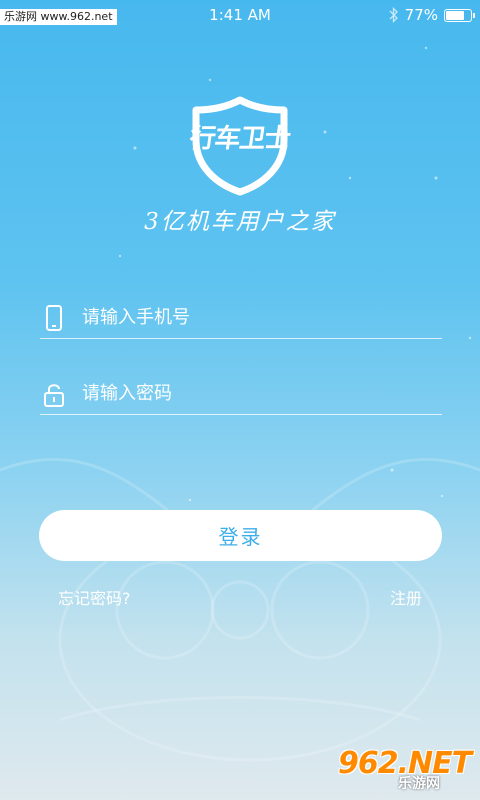 The image size is (480, 800). What do you see at coordinates (419, 784) in the screenshot?
I see `watermark-name: 乐游网` at bounding box center [419, 784].